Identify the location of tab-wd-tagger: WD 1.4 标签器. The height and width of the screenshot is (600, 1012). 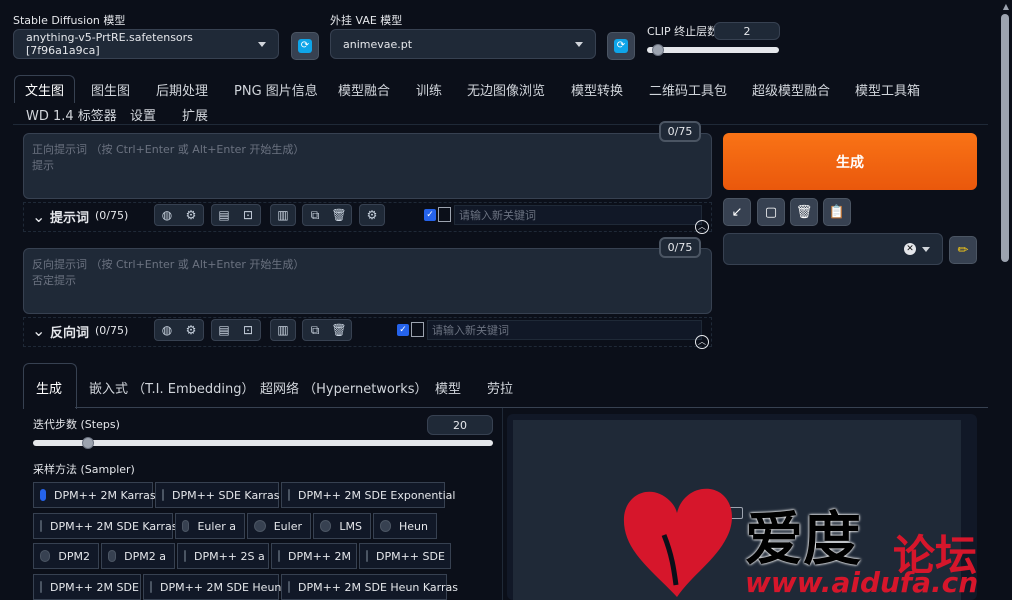
(71, 114).